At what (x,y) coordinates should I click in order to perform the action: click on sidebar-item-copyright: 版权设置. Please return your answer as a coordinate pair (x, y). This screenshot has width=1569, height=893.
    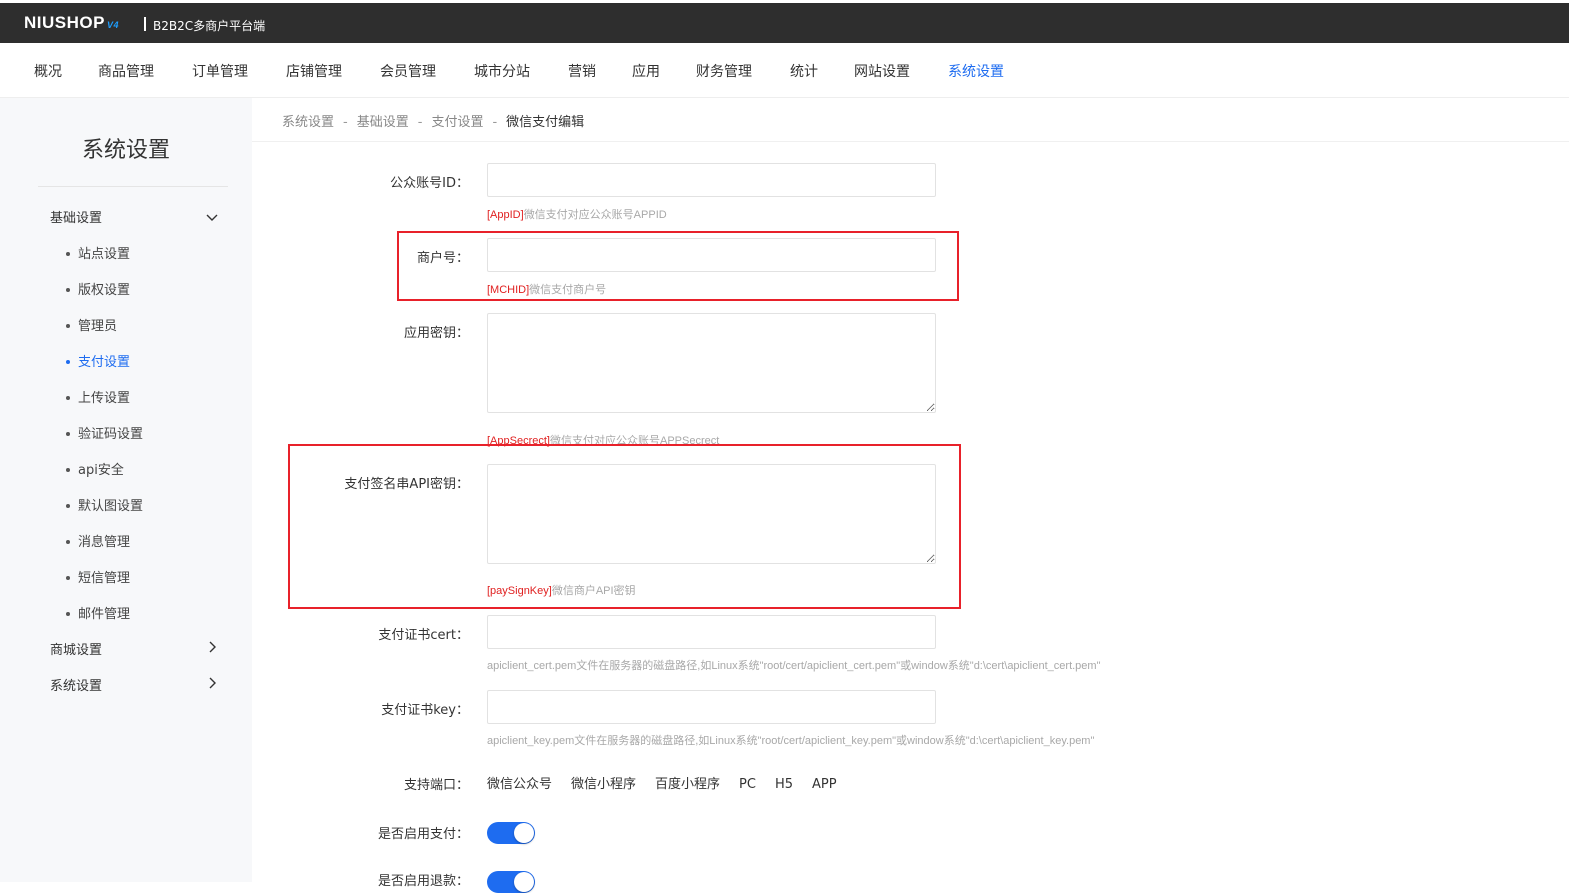
    Looking at the image, I should click on (98, 288).